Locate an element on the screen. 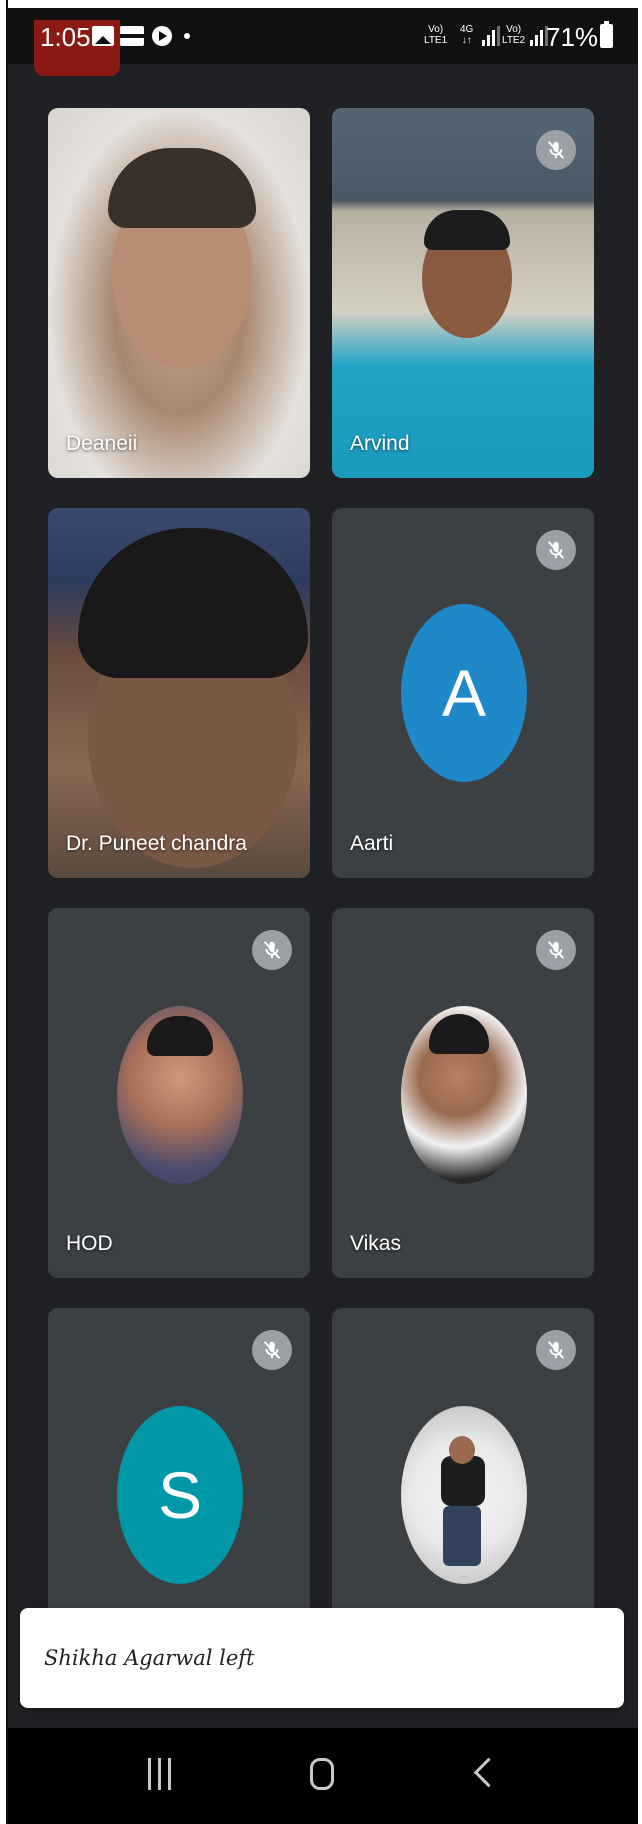 This screenshot has width=642, height=1824. screen-edge is located at coordinates (4, 912).